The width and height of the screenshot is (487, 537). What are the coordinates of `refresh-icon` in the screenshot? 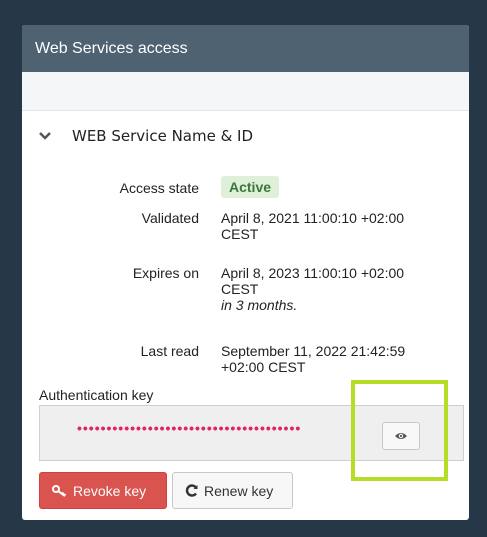 It's located at (191, 490).